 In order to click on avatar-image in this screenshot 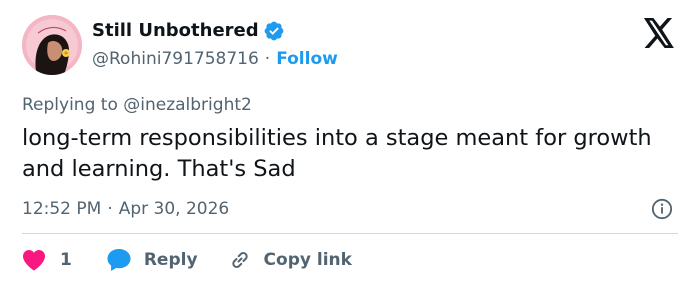, I will do `click(52, 45)`.